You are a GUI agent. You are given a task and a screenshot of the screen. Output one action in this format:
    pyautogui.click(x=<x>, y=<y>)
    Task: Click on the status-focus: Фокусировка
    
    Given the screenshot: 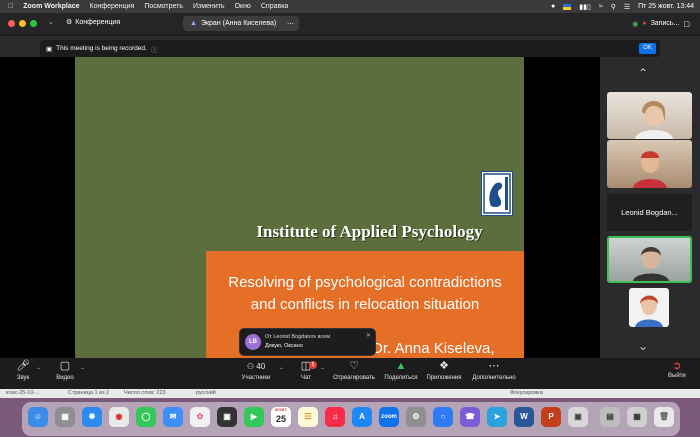 What is the action you would take?
    pyautogui.click(x=526, y=393)
    